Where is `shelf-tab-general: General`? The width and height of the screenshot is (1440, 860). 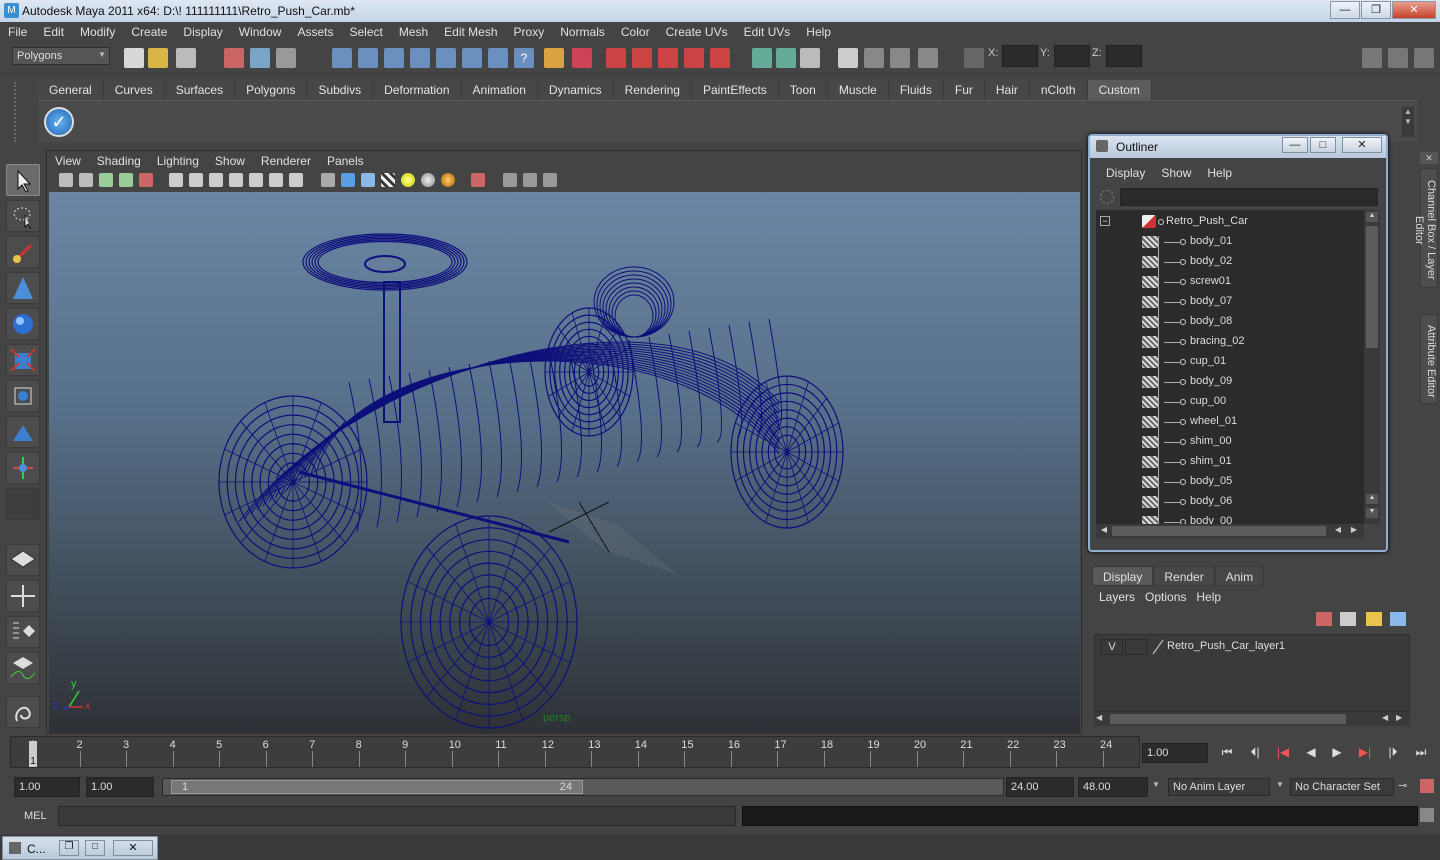
shelf-tab-general: General is located at coordinates (71, 90).